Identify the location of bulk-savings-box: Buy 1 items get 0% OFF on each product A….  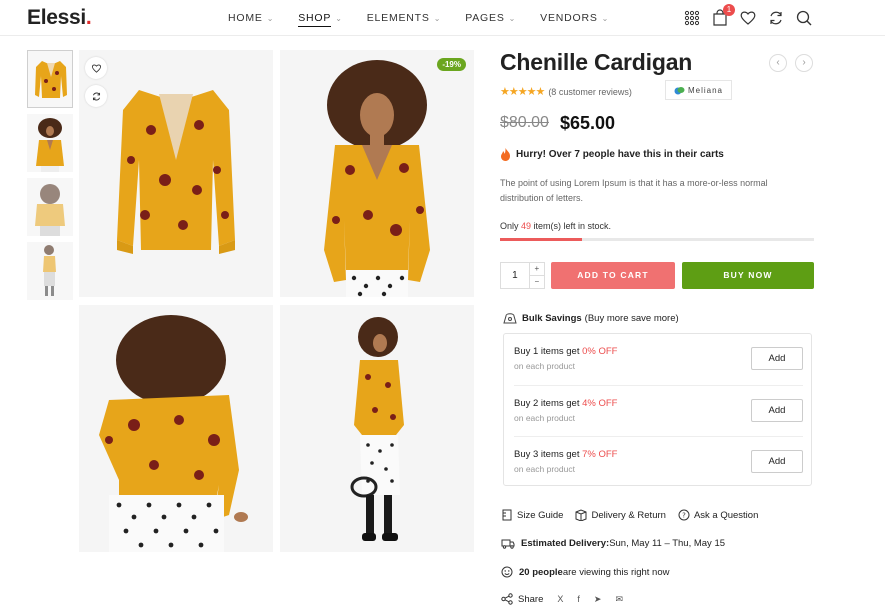
(657, 409).